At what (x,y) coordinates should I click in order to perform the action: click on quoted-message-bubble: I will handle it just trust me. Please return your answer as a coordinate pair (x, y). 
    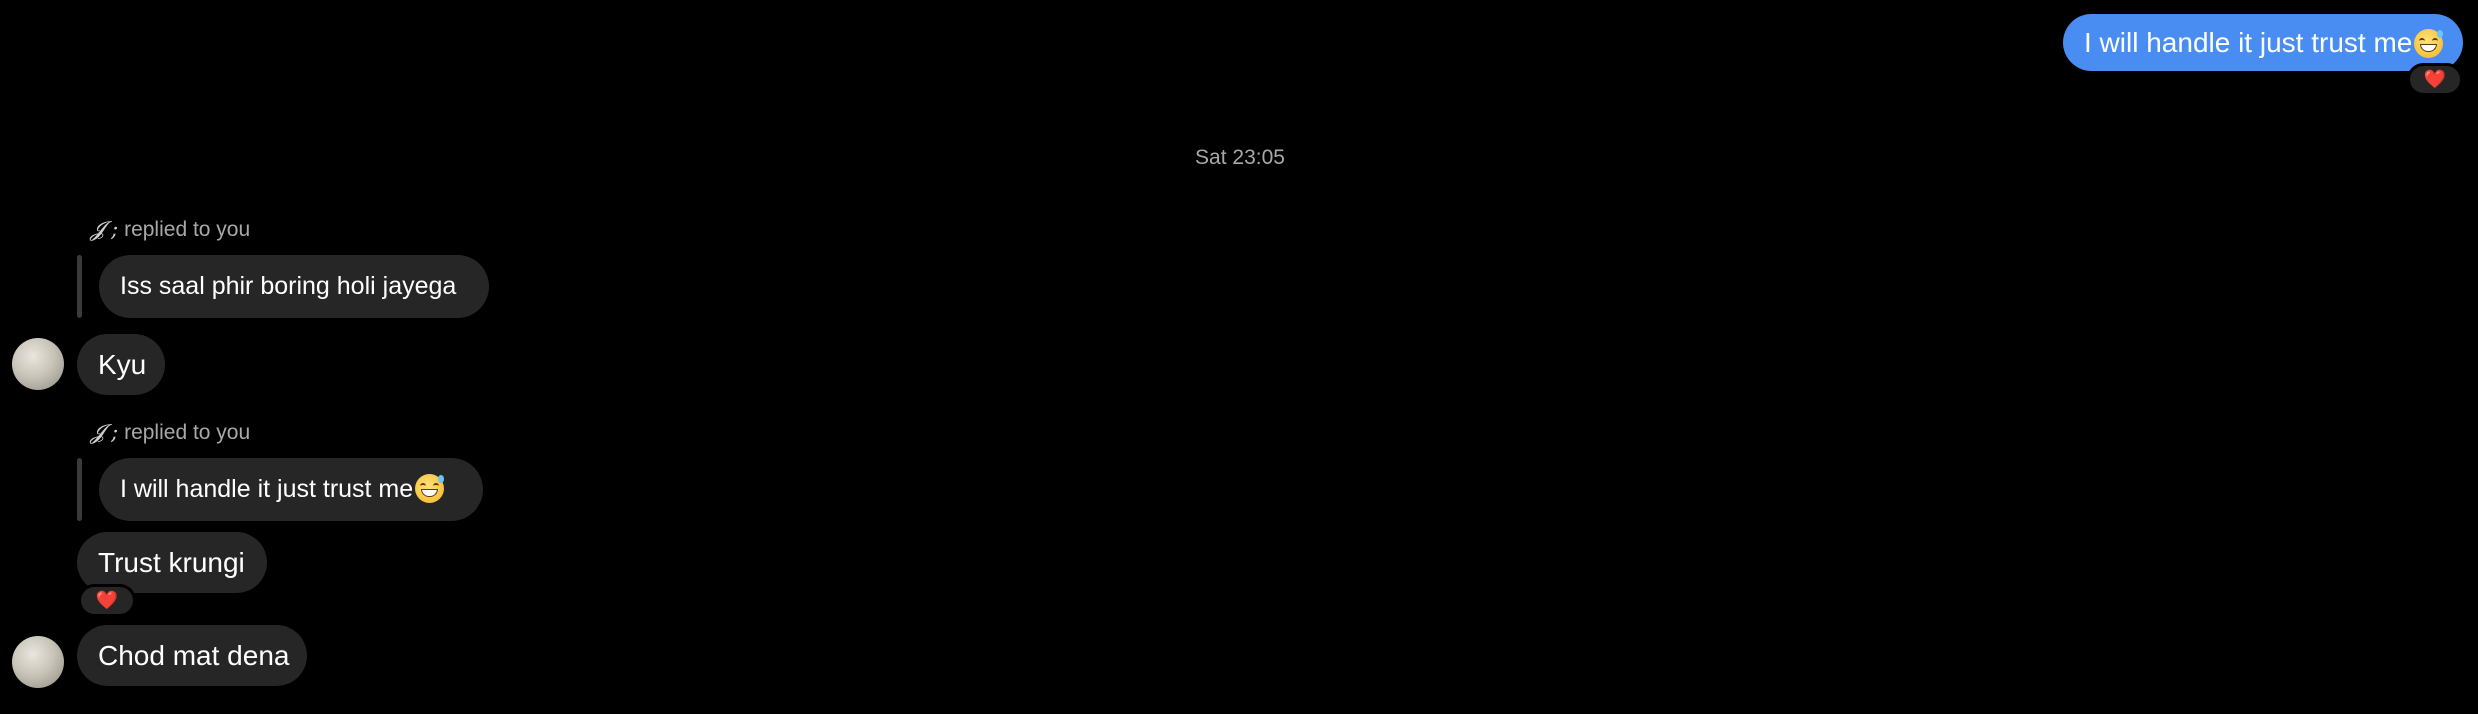
    Looking at the image, I should click on (291, 489).